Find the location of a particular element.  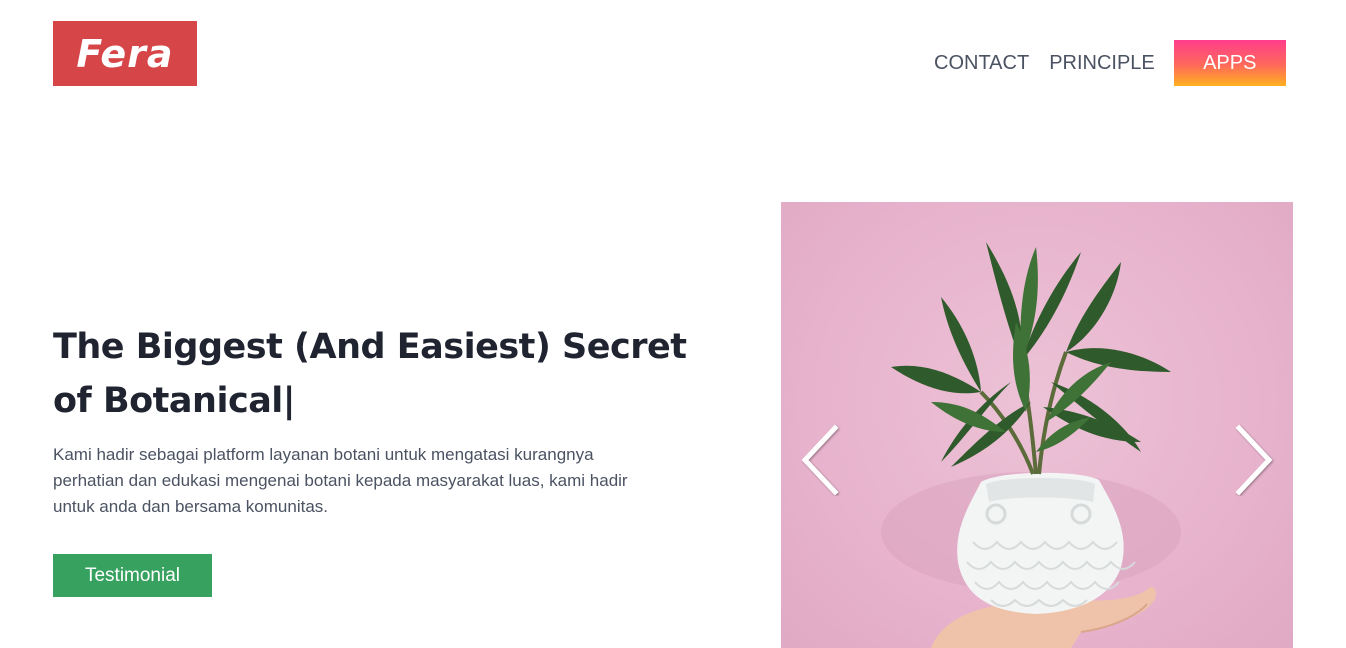

logo-text: Fera is located at coordinates (125, 53).